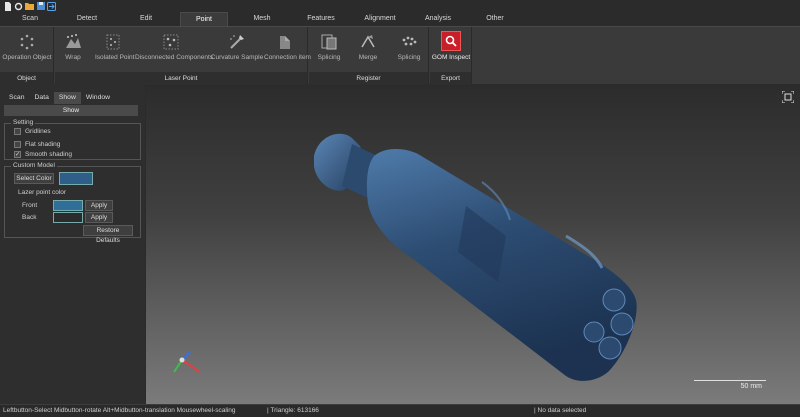  What do you see at coordinates (38, 131) in the screenshot?
I see `gridlines-label: Gridlines` at bounding box center [38, 131].